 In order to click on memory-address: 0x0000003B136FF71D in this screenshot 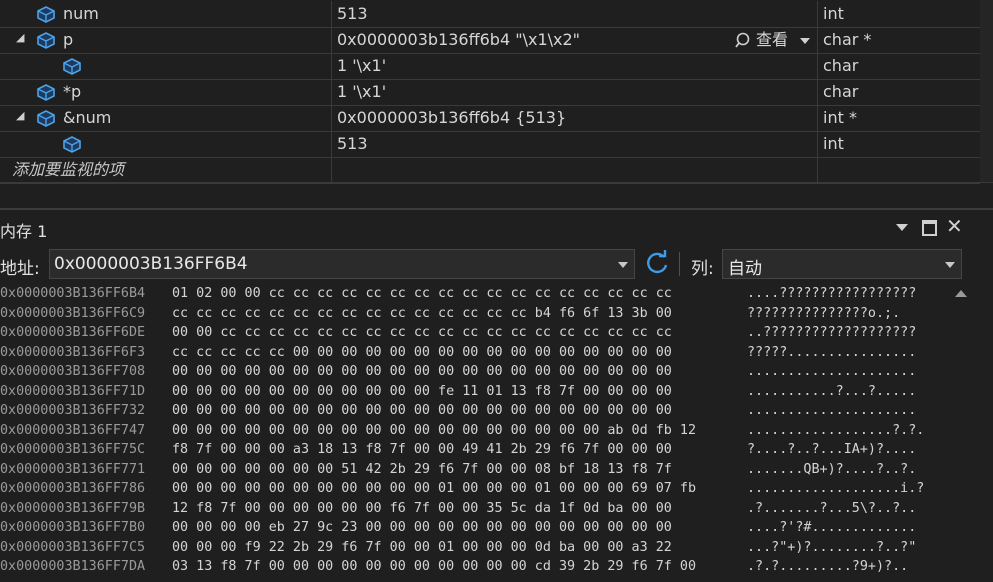, I will do `click(73, 391)`.